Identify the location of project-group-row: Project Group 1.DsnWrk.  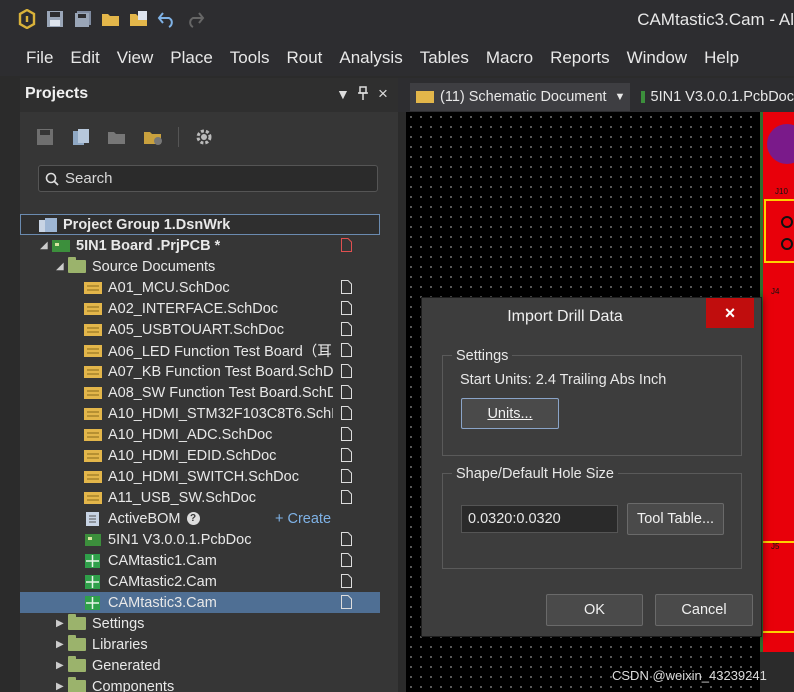
(200, 224).